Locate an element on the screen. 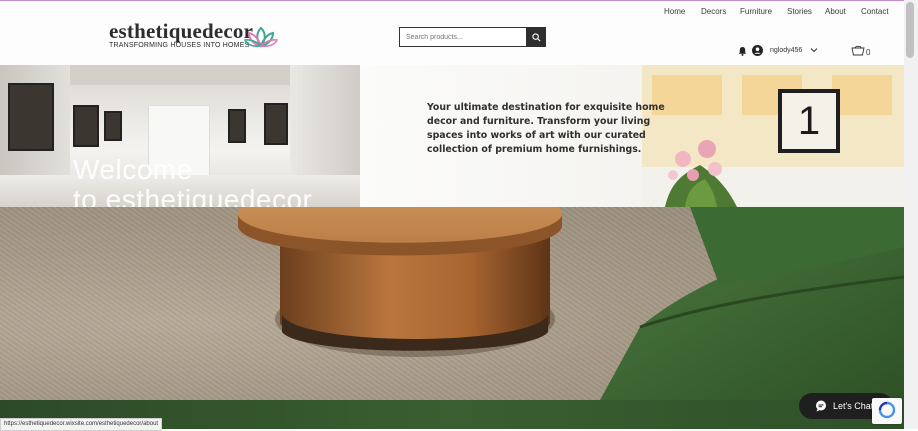 This screenshot has width=918, height=431. nav-contact: Contact is located at coordinates (875, 11).